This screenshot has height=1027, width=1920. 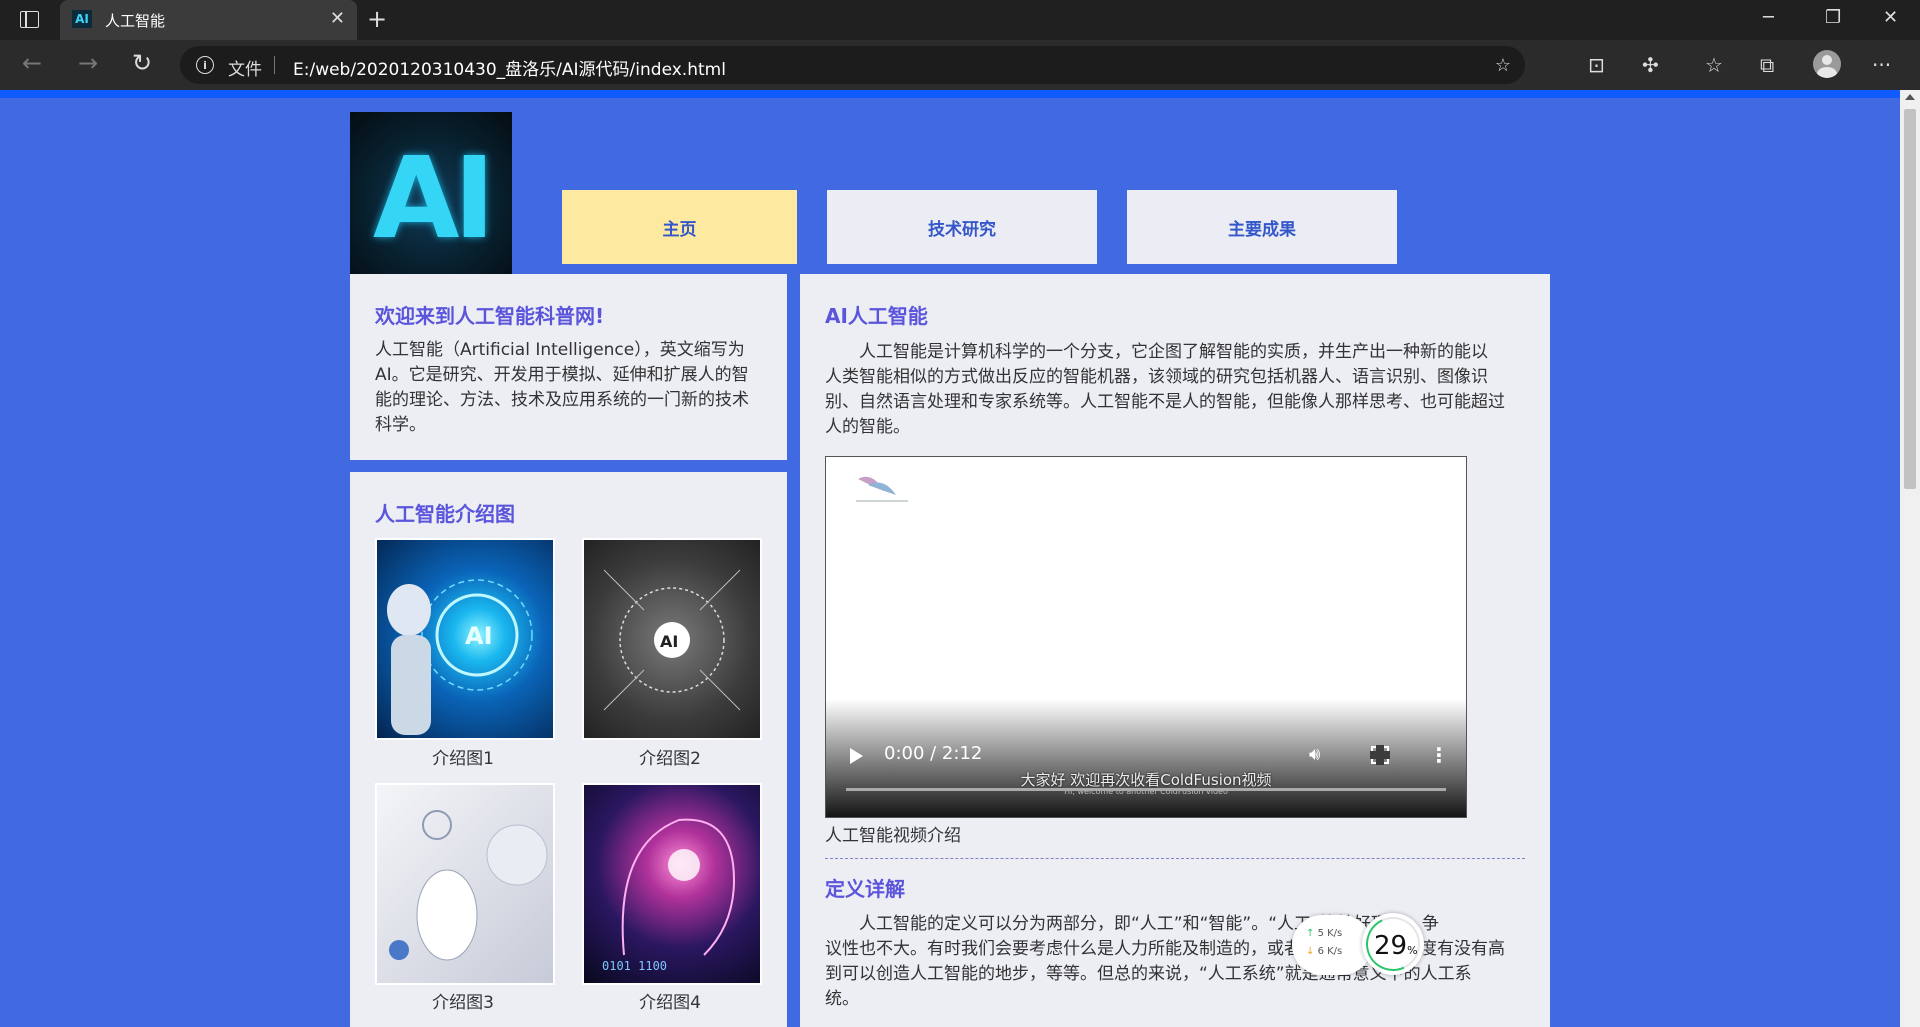 I want to click on definition-line: 统。, so click(x=842, y=999).